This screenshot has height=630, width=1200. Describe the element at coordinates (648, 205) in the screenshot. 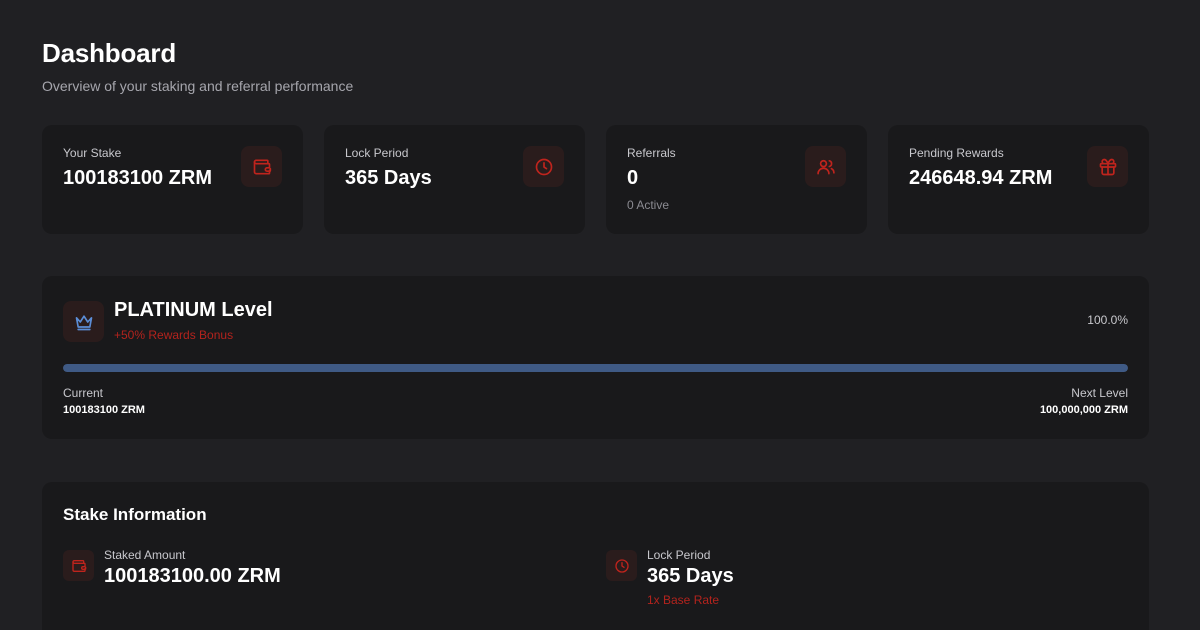

I see `stat-subtext: 0 Active` at that location.